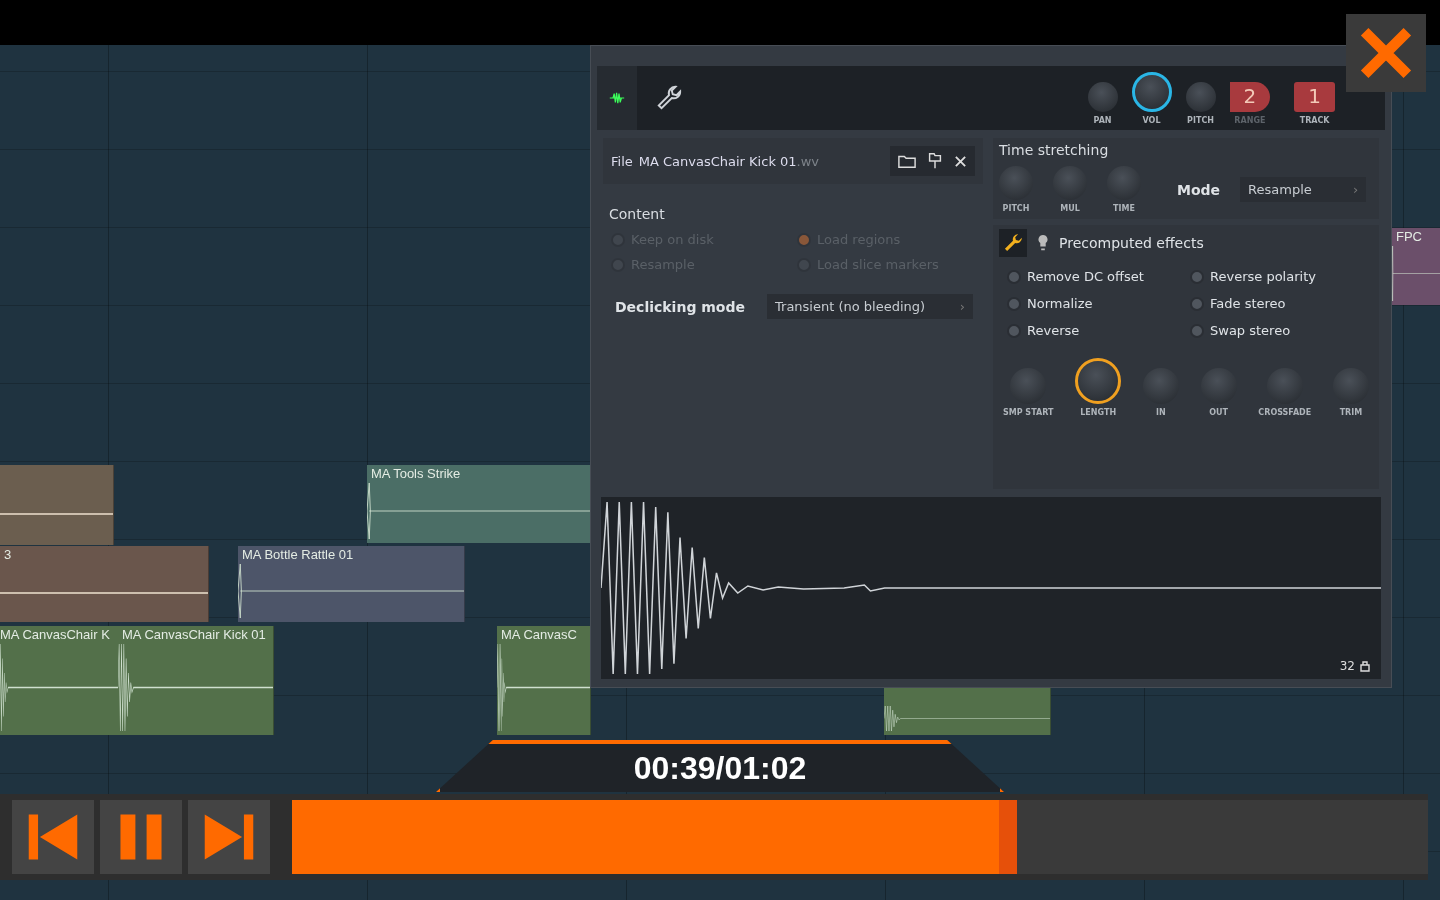 The width and height of the screenshot is (1440, 900). What do you see at coordinates (1028, 412) in the screenshot?
I see `knob-label: SMP START` at bounding box center [1028, 412].